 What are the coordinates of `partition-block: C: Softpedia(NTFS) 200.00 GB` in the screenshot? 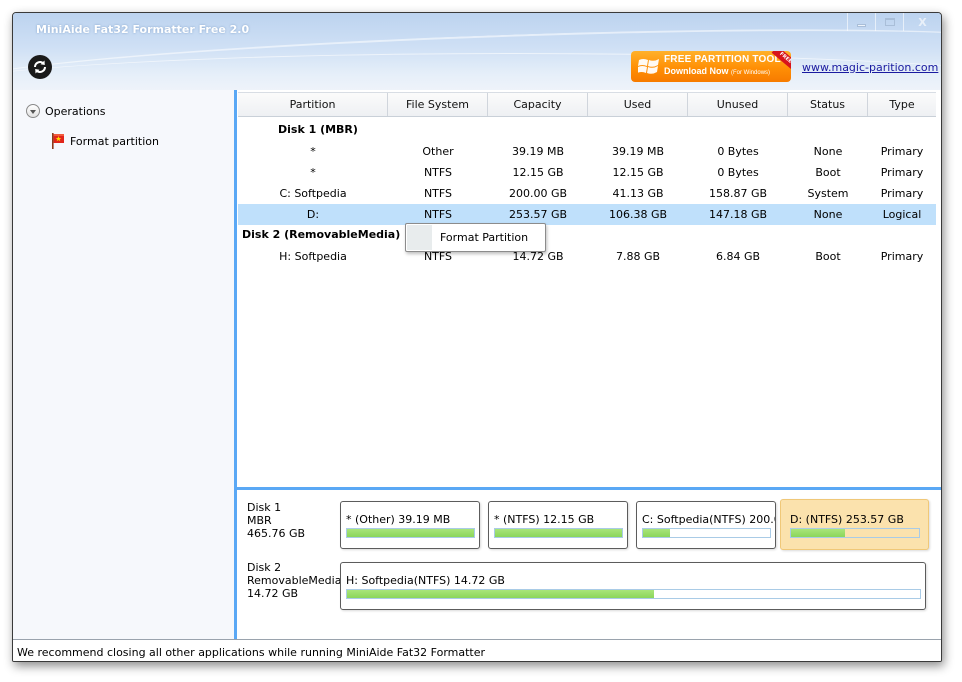 It's located at (706, 525).